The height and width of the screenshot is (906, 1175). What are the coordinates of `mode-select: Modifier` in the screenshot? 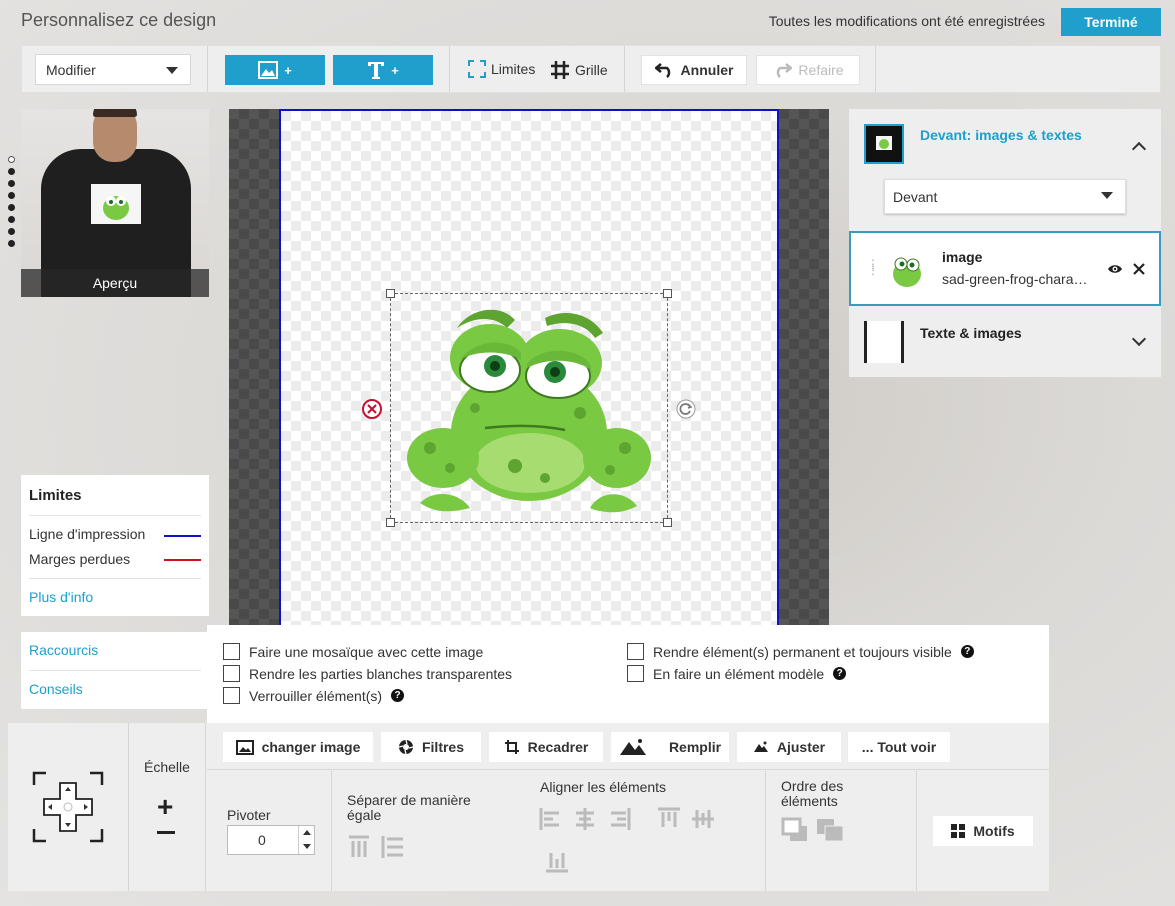 It's located at (113, 69).